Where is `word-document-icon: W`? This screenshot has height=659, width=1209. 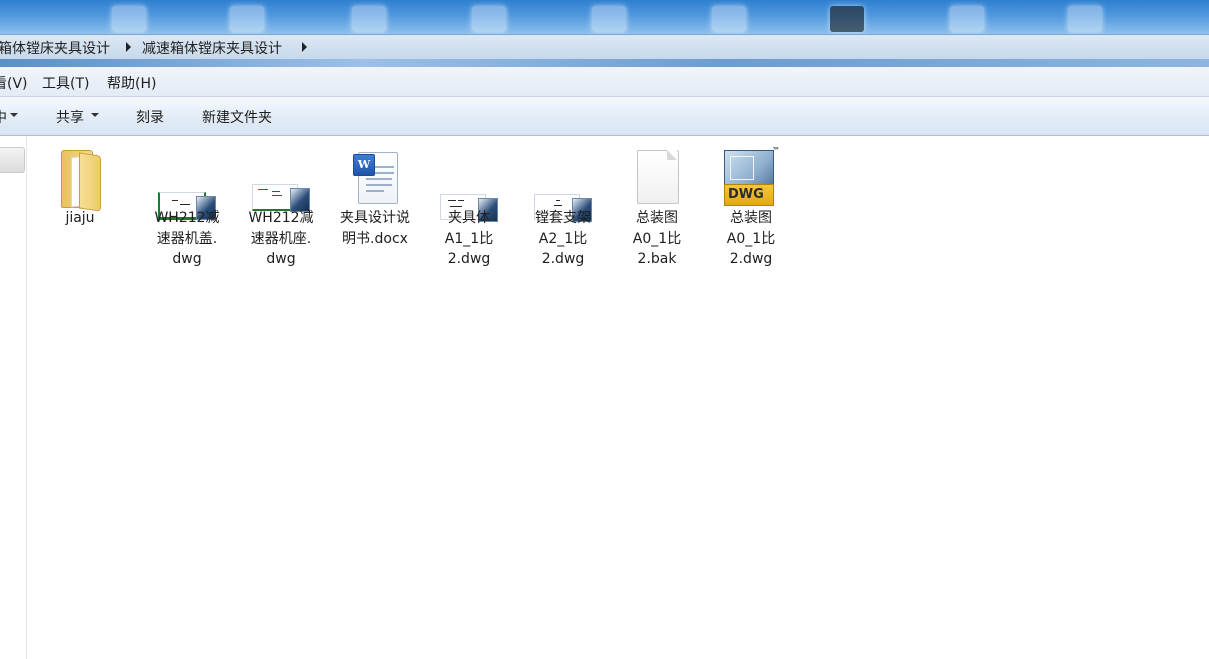
word-document-icon: W is located at coordinates (375, 177).